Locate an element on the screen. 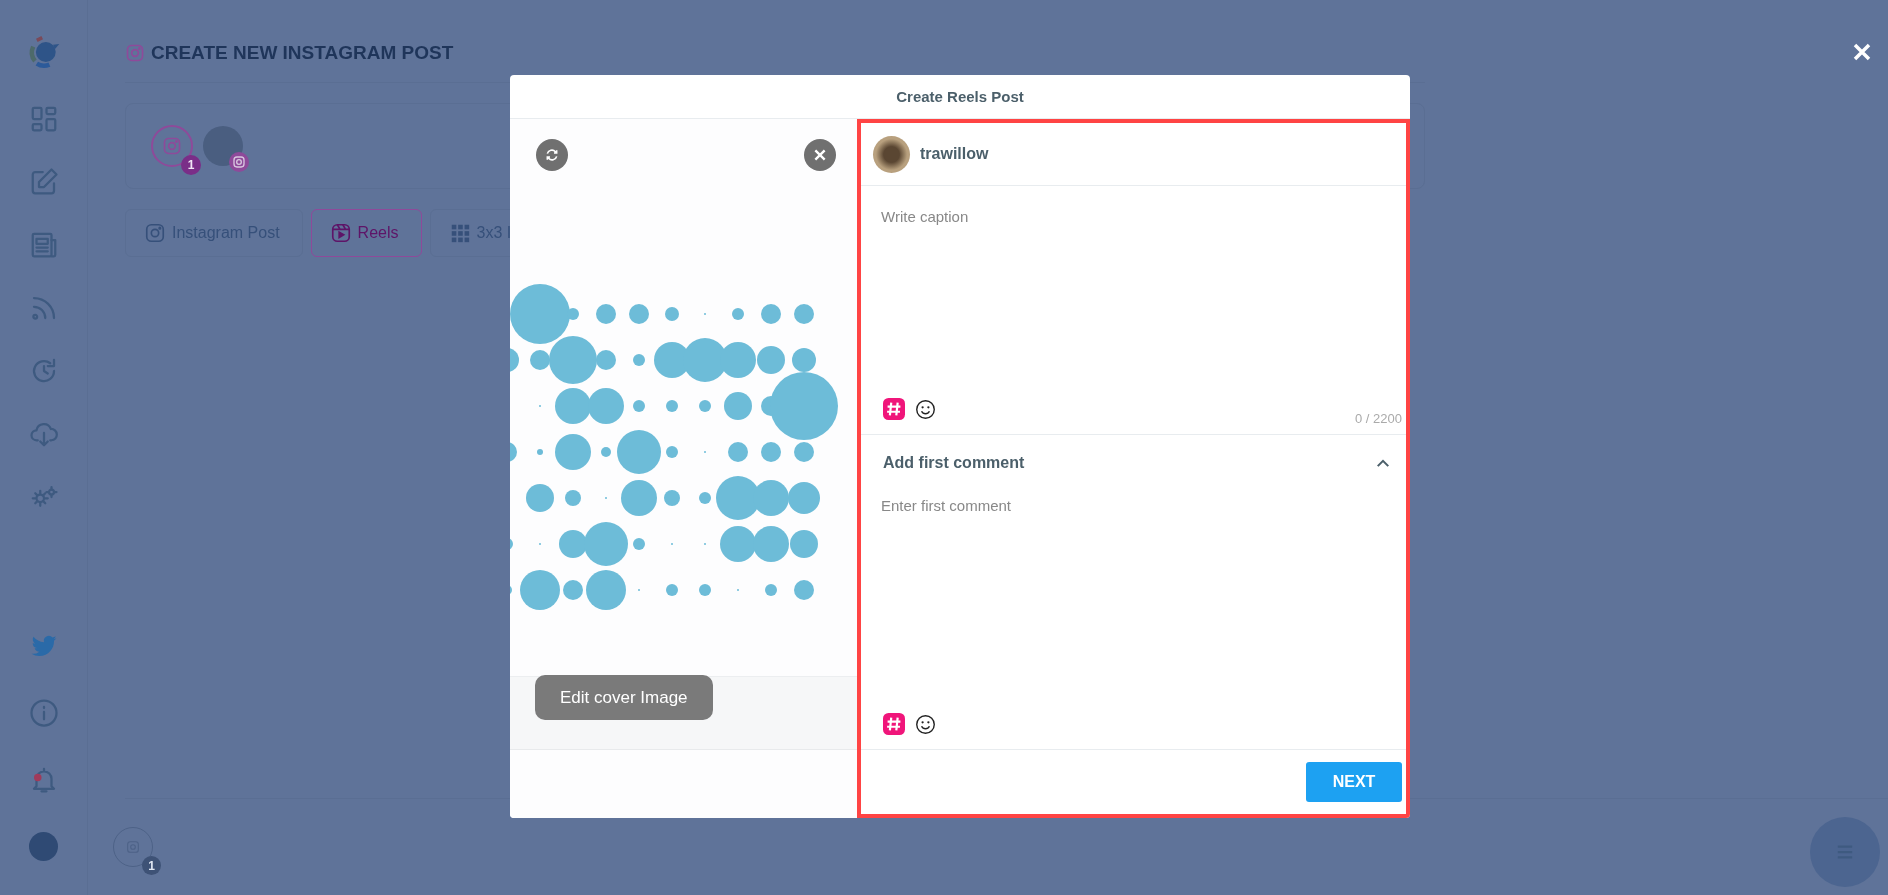 The width and height of the screenshot is (1888, 895). info-icon is located at coordinates (43, 713).